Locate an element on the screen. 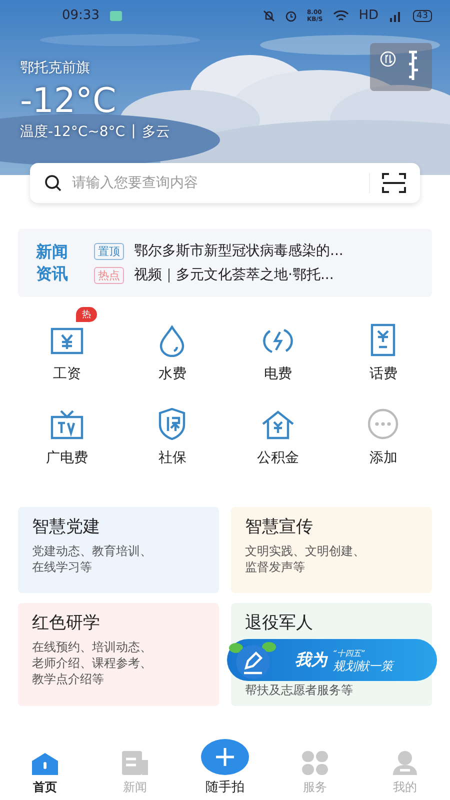 The image size is (450, 800). card-title: 智慧宣传 is located at coordinates (279, 527).